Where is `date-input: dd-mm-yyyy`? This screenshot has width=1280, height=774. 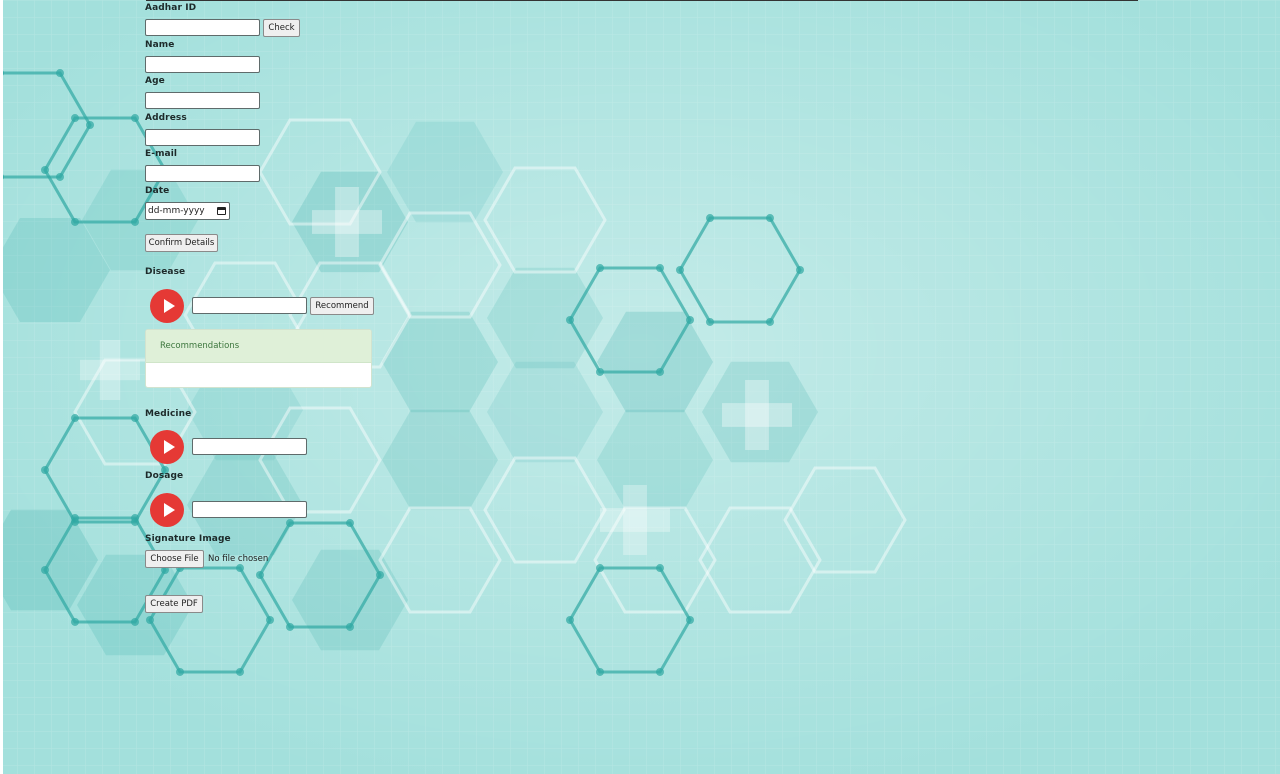 date-input: dd-mm-yyyy is located at coordinates (187, 211).